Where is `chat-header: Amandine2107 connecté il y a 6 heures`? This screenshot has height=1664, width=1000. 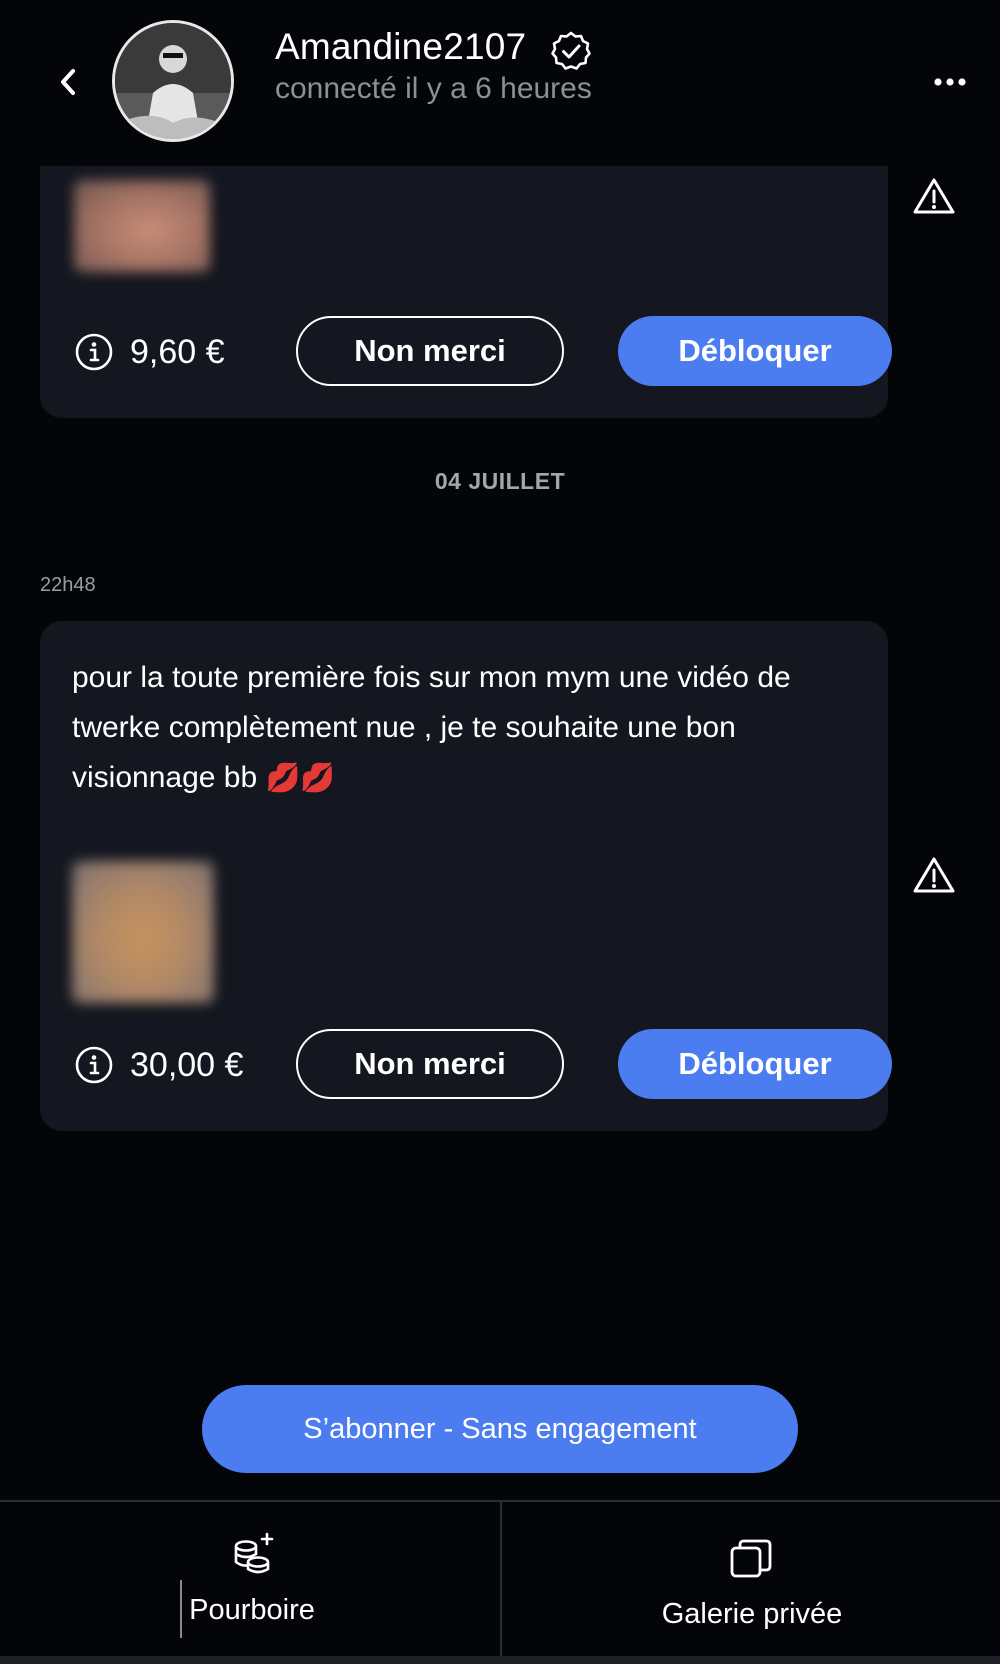 chat-header: Amandine2107 connecté il y a 6 heures is located at coordinates (500, 83).